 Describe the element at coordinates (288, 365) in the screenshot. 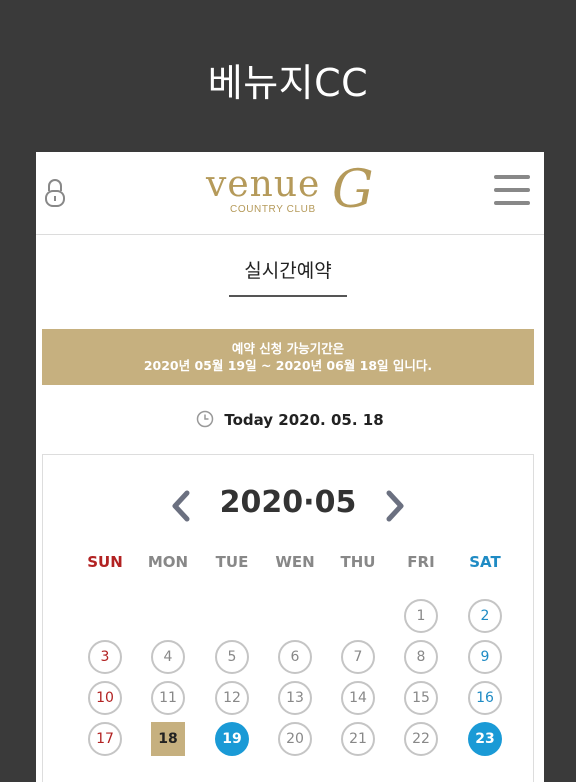

I see `notice-line-2: 2020년 05월 19일 ~ 2020년 06월 18일 입니다.` at that location.